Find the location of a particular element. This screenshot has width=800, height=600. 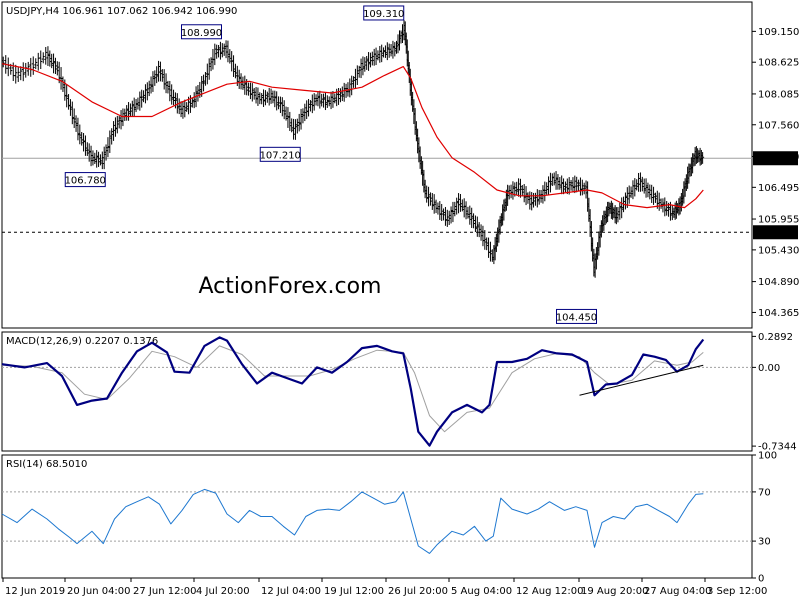

price-axis-tick-label: 106.495 is located at coordinates (778, 188).